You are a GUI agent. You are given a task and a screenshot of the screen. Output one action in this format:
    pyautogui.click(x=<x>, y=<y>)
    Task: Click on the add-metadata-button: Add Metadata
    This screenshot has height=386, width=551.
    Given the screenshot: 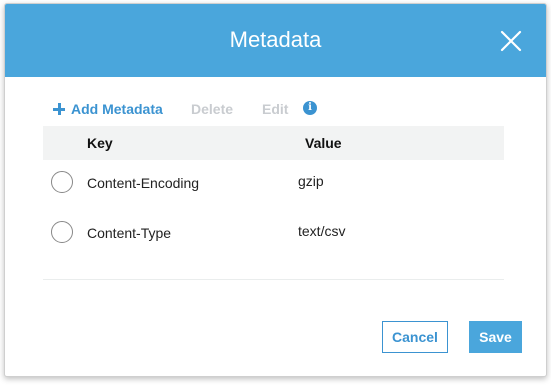 What is the action you would take?
    pyautogui.click(x=108, y=109)
    